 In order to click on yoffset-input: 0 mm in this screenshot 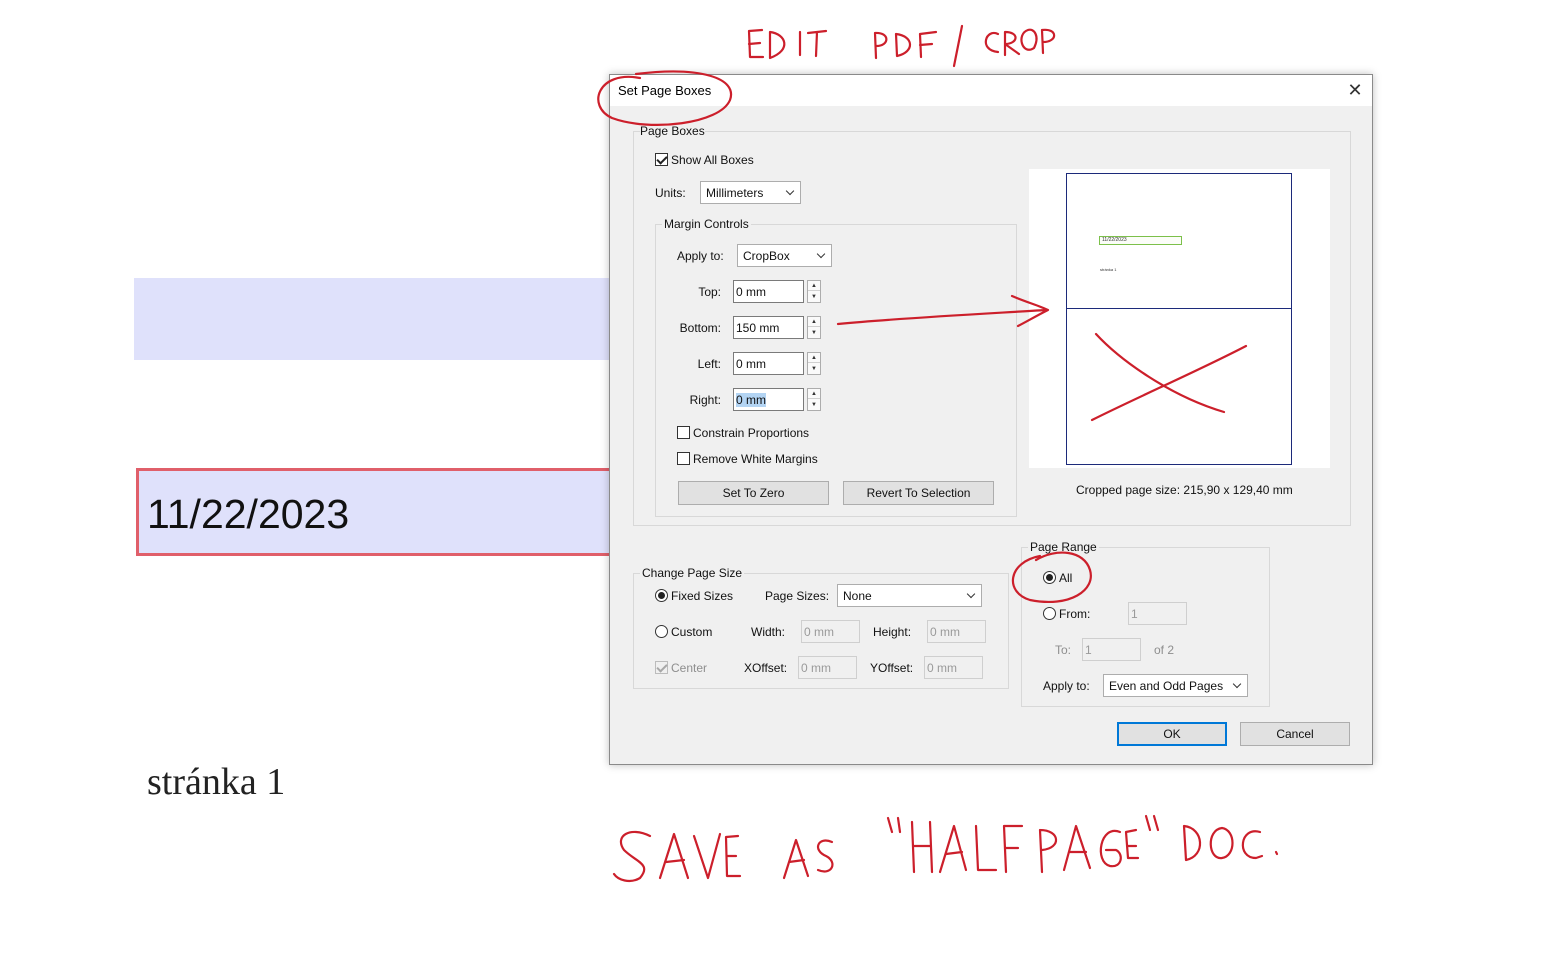, I will do `click(953, 667)`.